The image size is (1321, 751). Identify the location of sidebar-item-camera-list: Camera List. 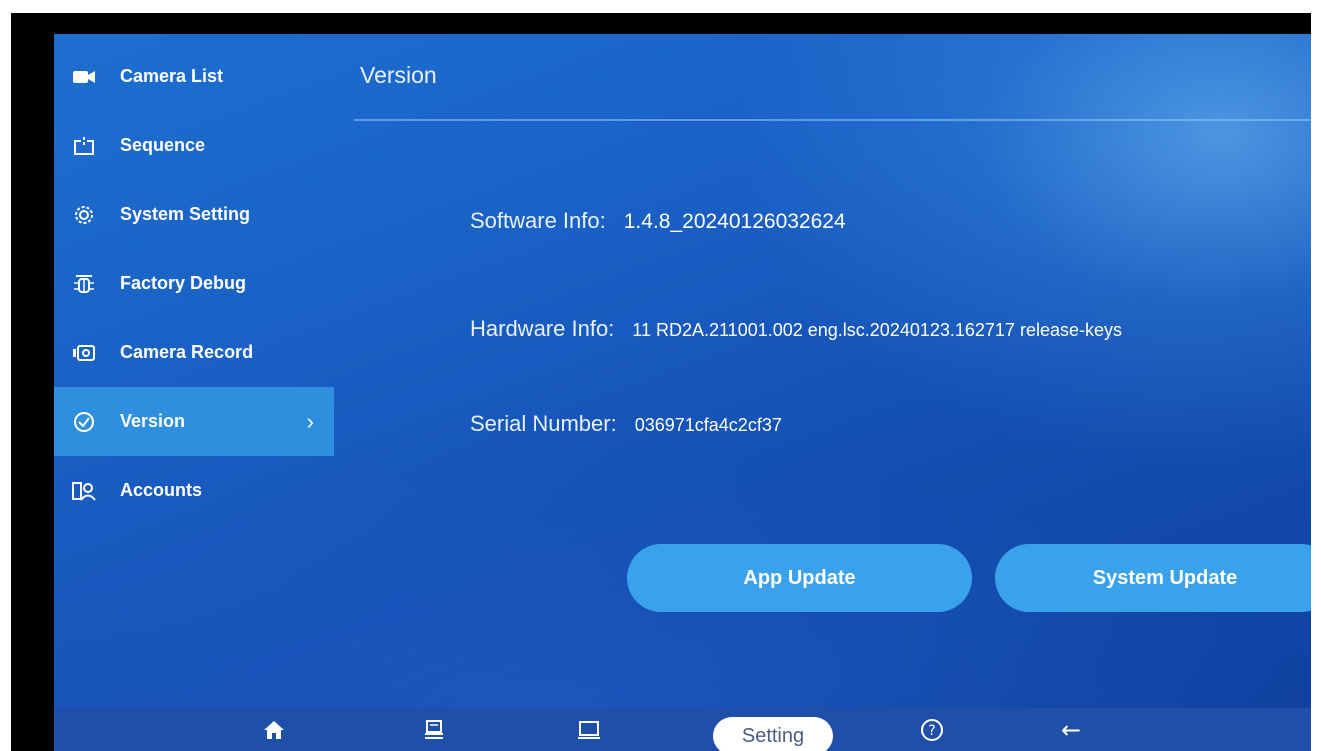
(194, 76).